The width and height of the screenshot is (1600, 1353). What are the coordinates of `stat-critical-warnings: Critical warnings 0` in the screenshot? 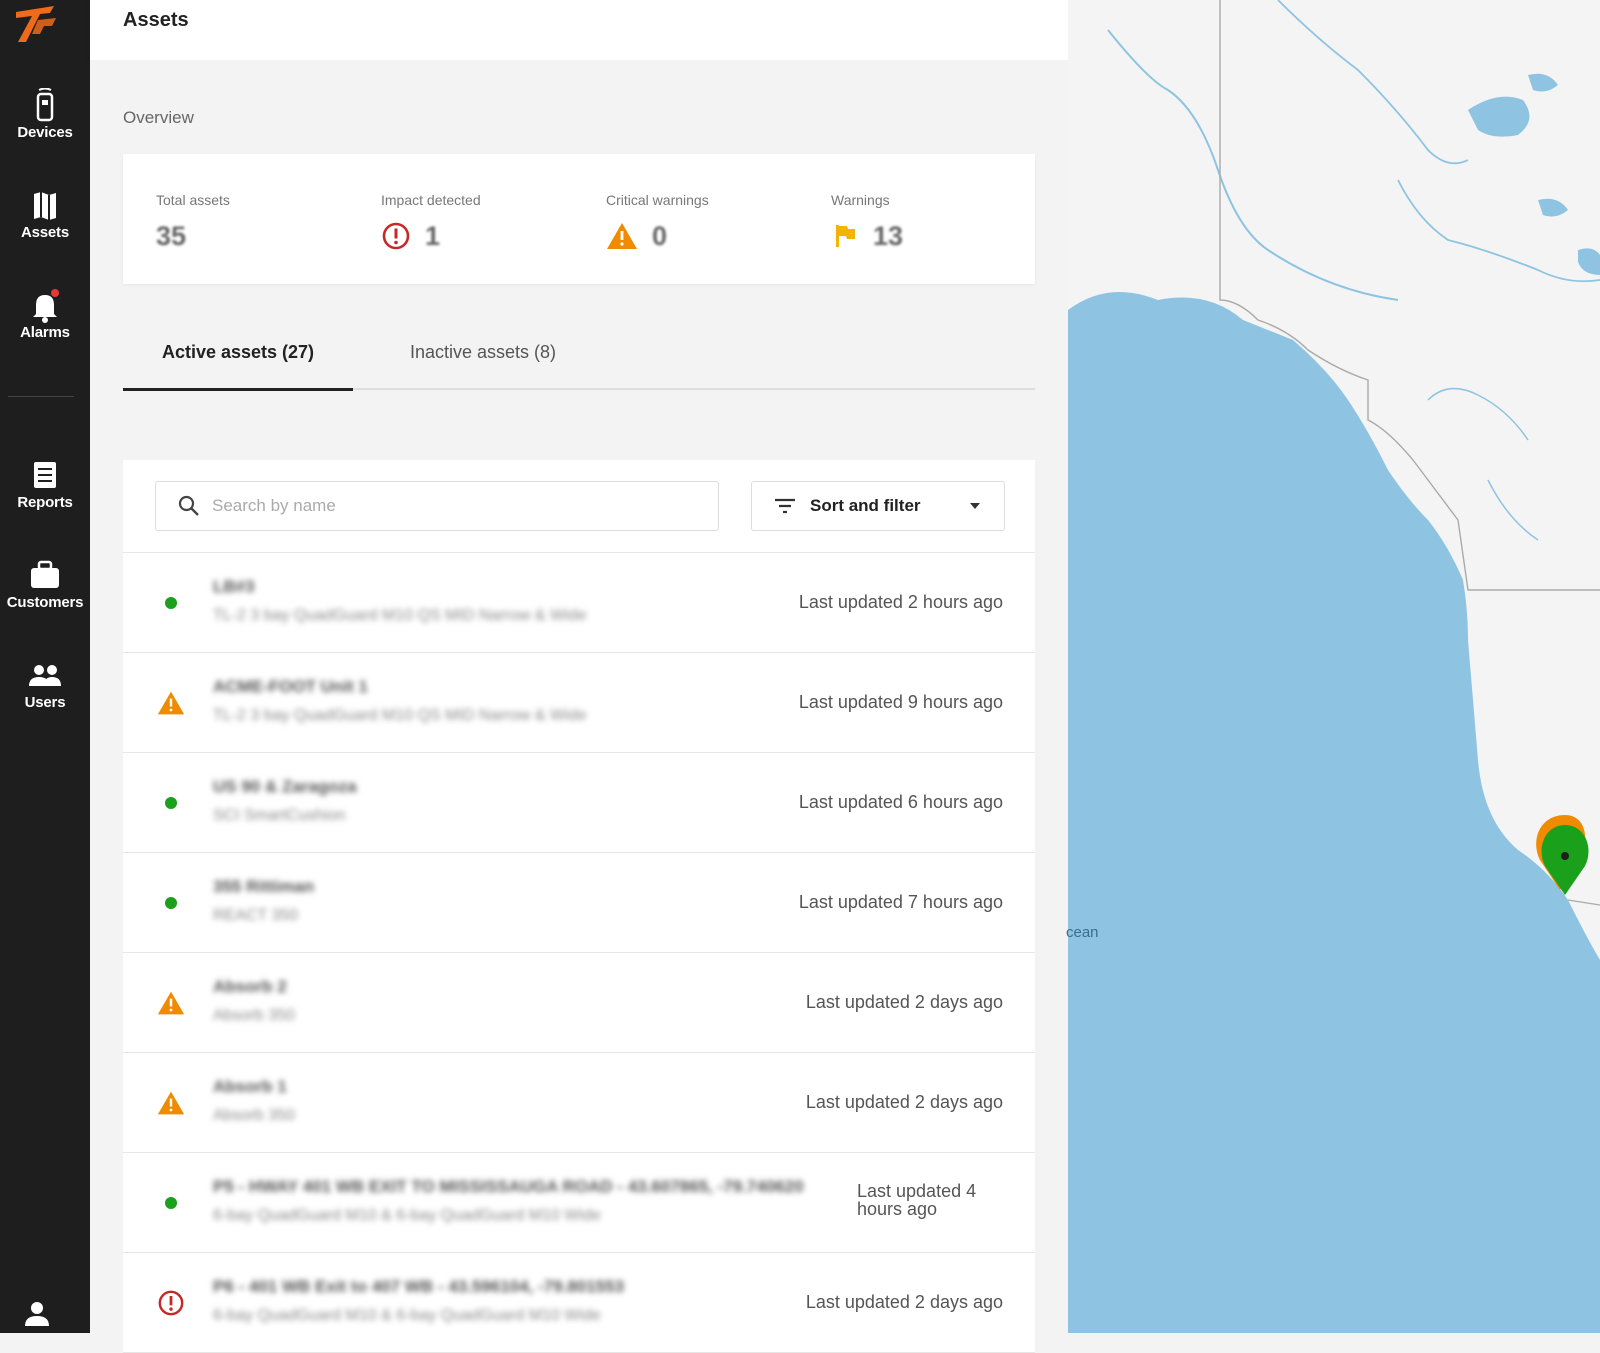 It's located at (657, 223).